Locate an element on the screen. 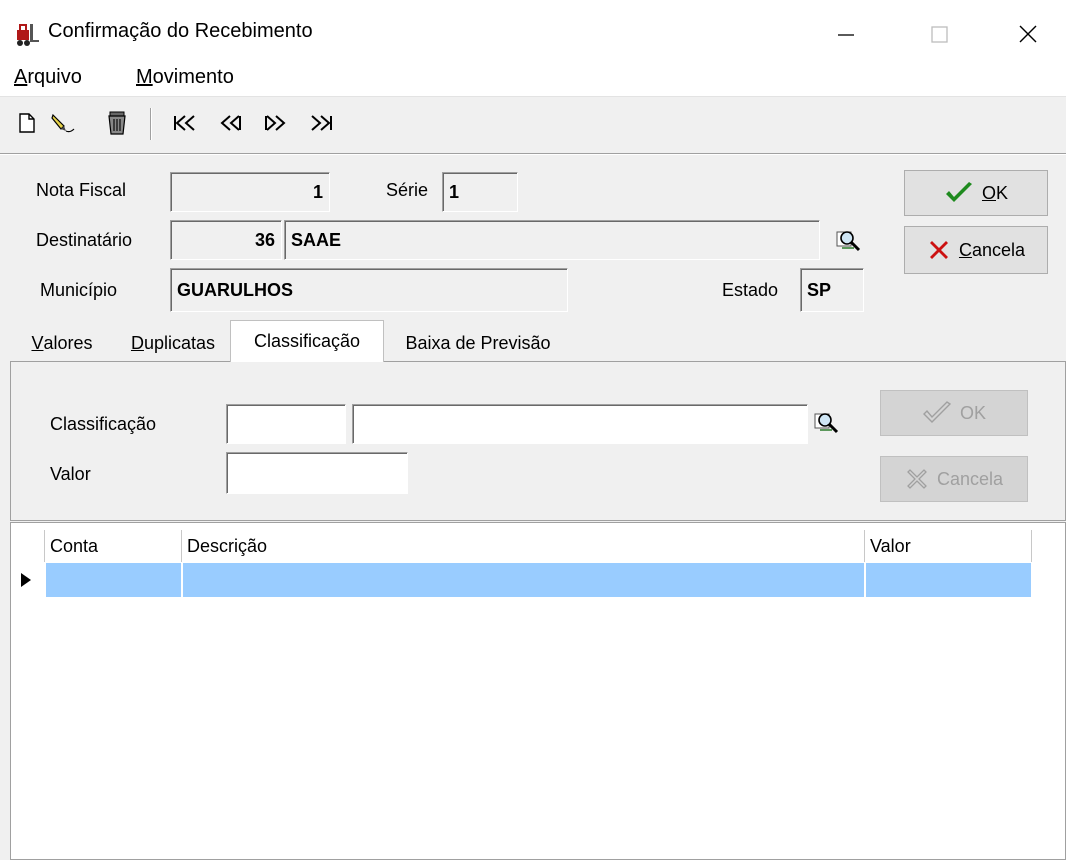 This screenshot has height=860, width=1066. municipio-label: Município is located at coordinates (79, 290).